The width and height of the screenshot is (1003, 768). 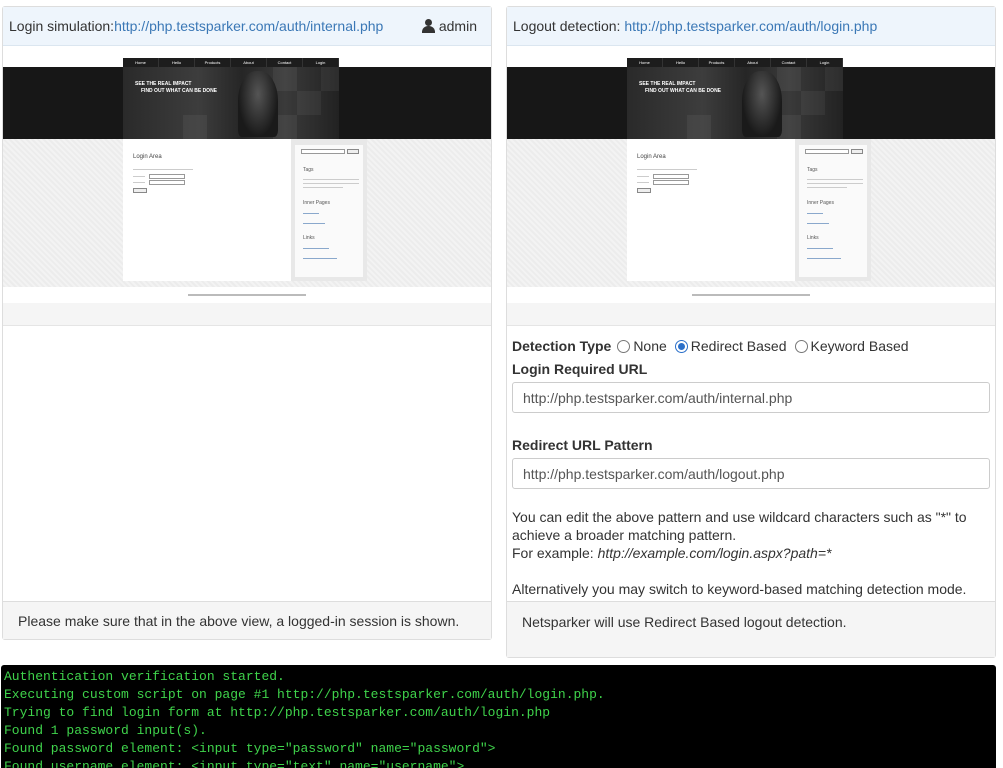 I want to click on login-required-url-label: Login Required URL, so click(x=580, y=369).